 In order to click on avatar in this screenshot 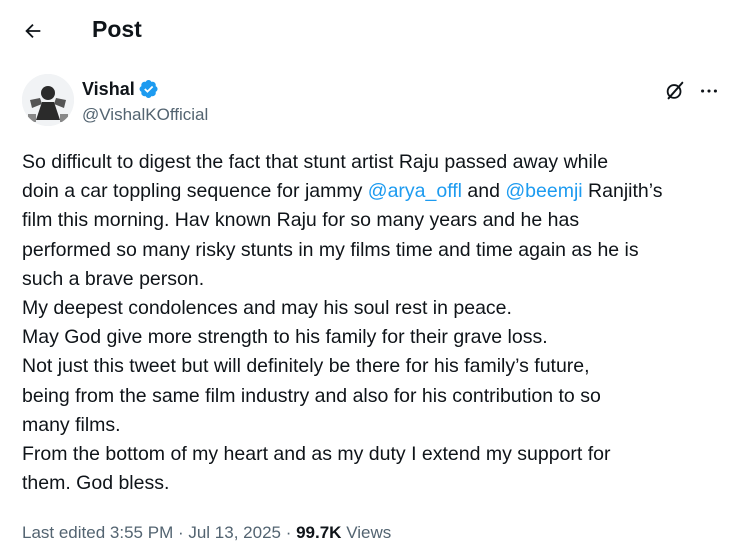, I will do `click(48, 100)`.